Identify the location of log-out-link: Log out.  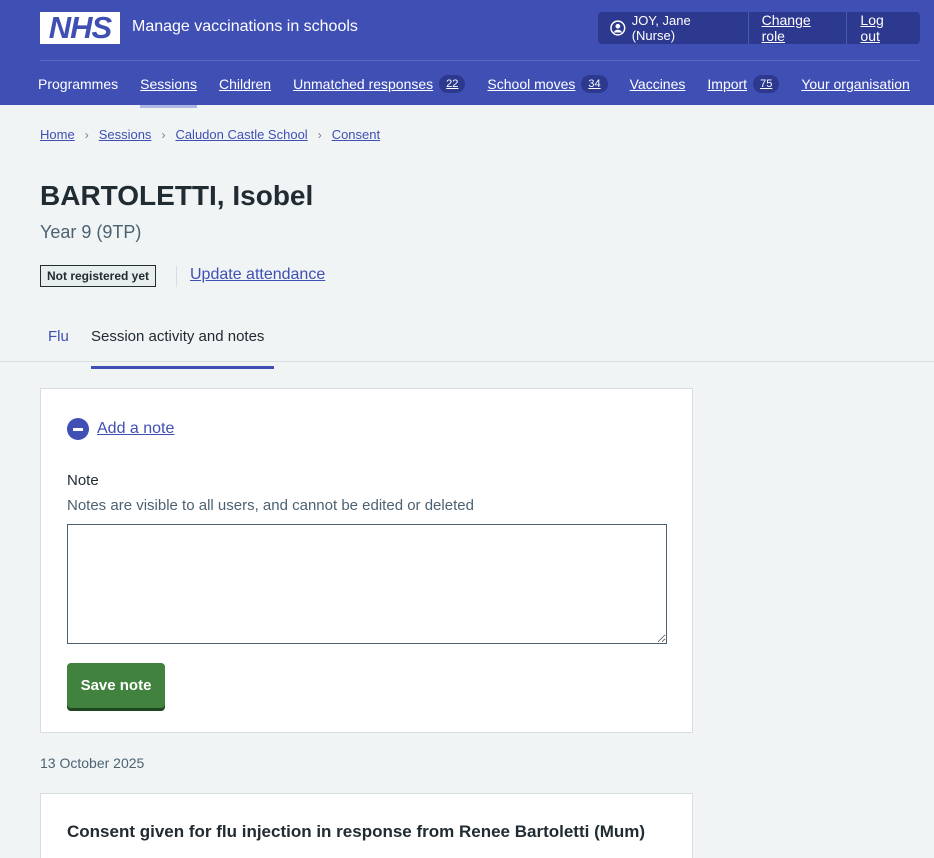
(883, 28).